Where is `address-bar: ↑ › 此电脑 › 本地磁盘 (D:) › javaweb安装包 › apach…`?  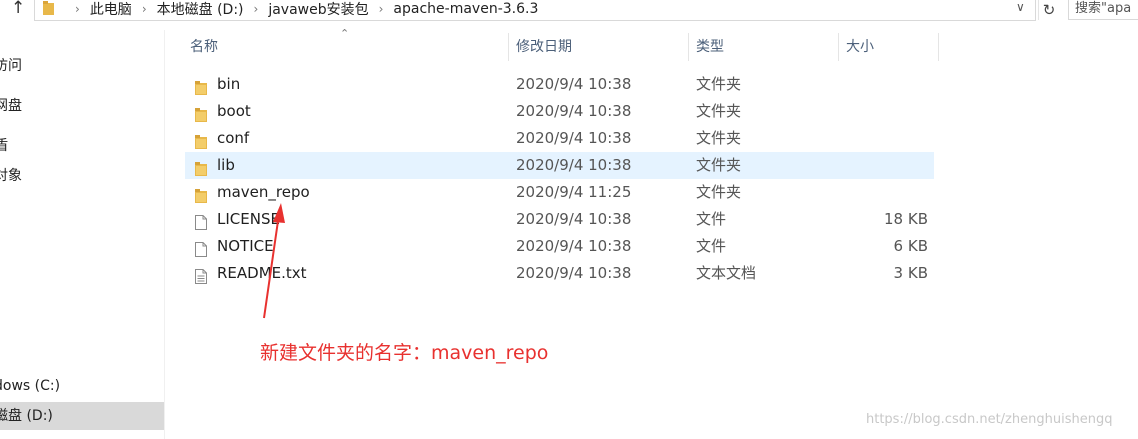
address-bar: ↑ › 此电脑 › 本地磁盘 (D:) › javaweb安装包 › apach… is located at coordinates (569, 10).